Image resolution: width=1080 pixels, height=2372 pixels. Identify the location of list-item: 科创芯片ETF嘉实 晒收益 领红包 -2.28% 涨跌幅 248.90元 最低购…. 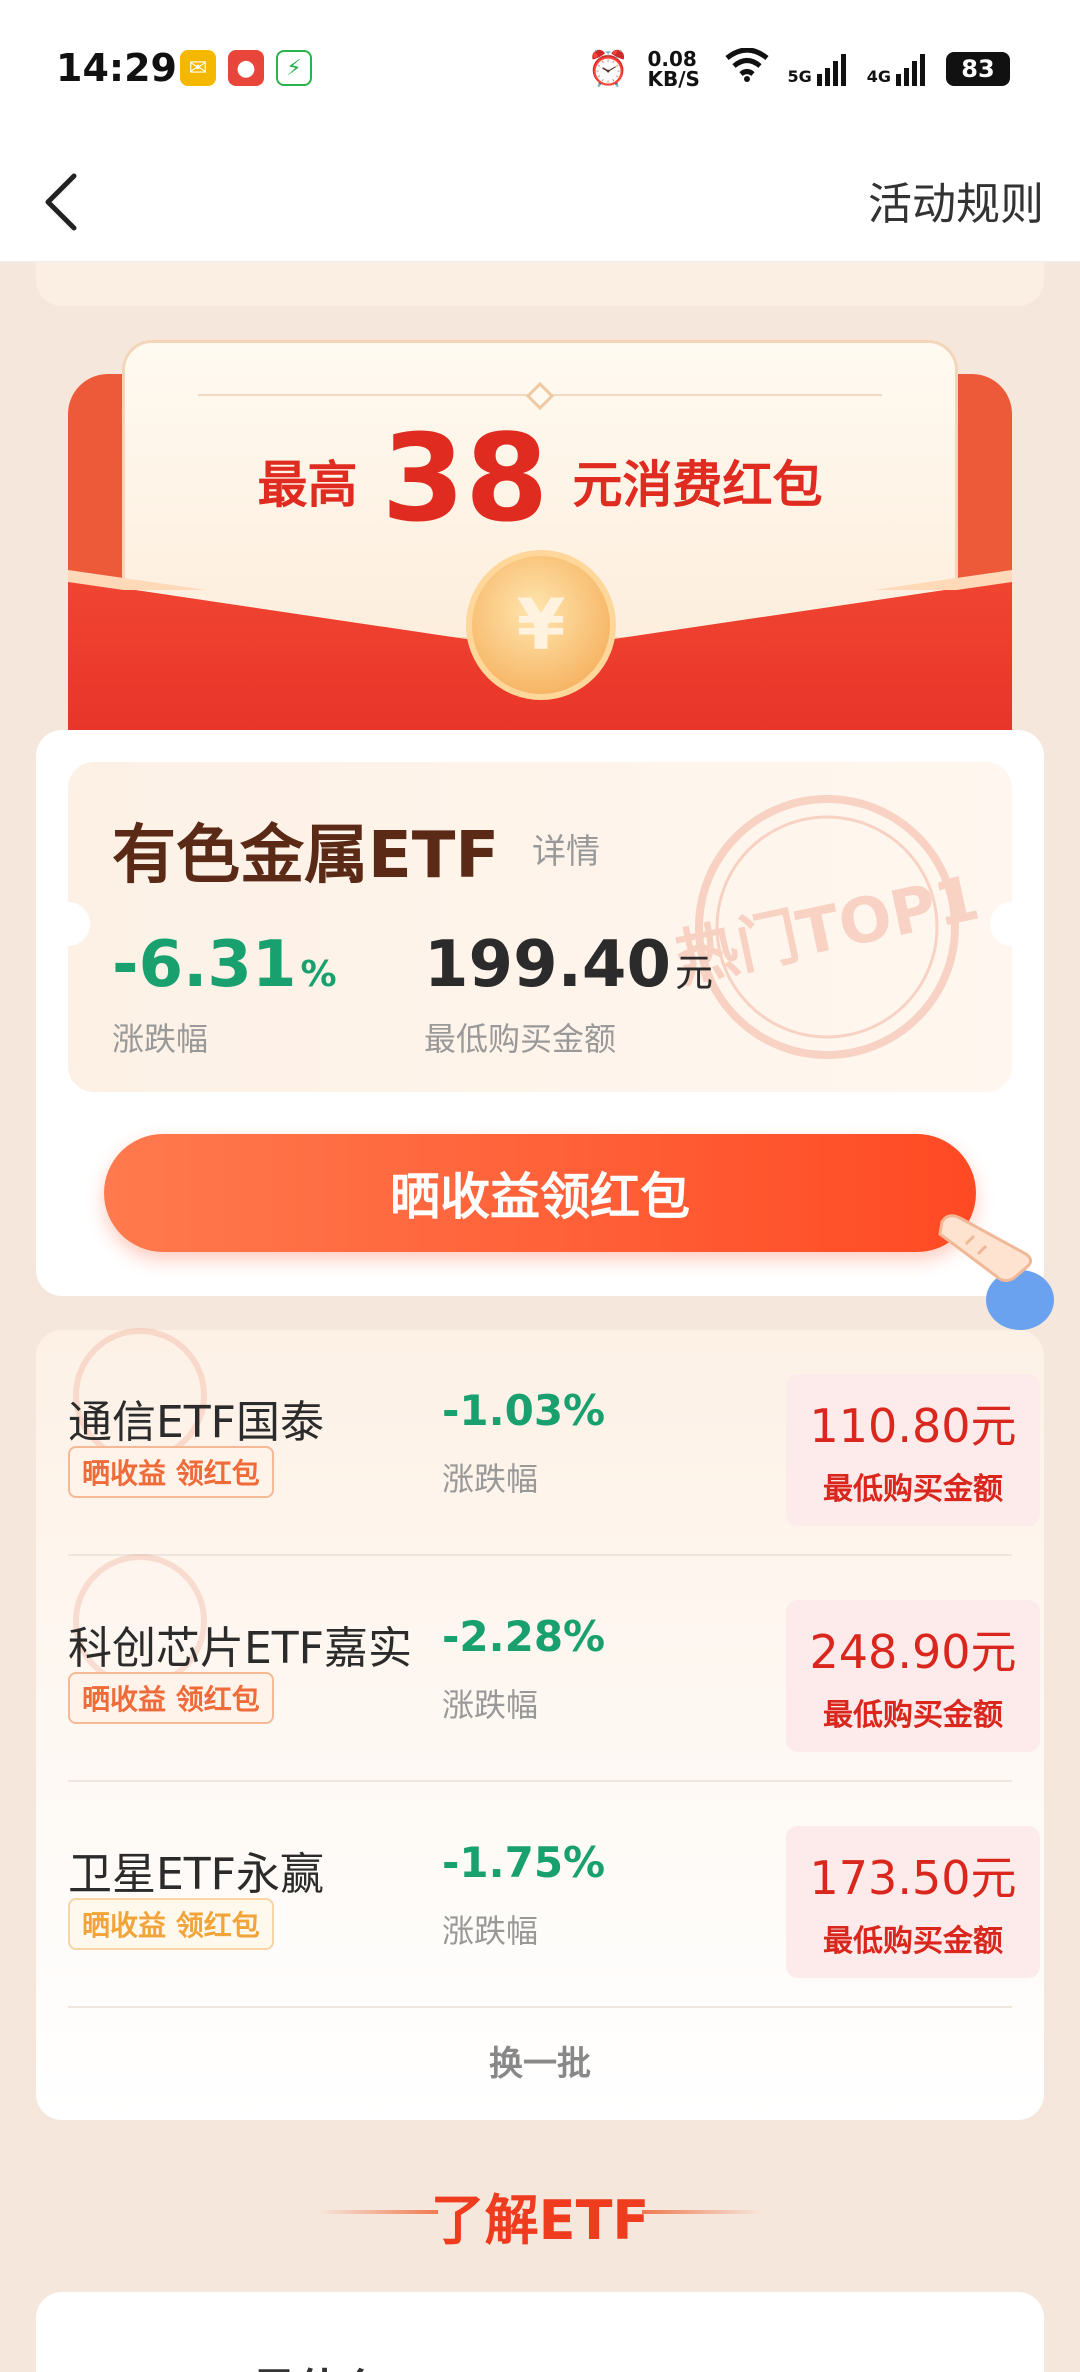
(554, 1668).